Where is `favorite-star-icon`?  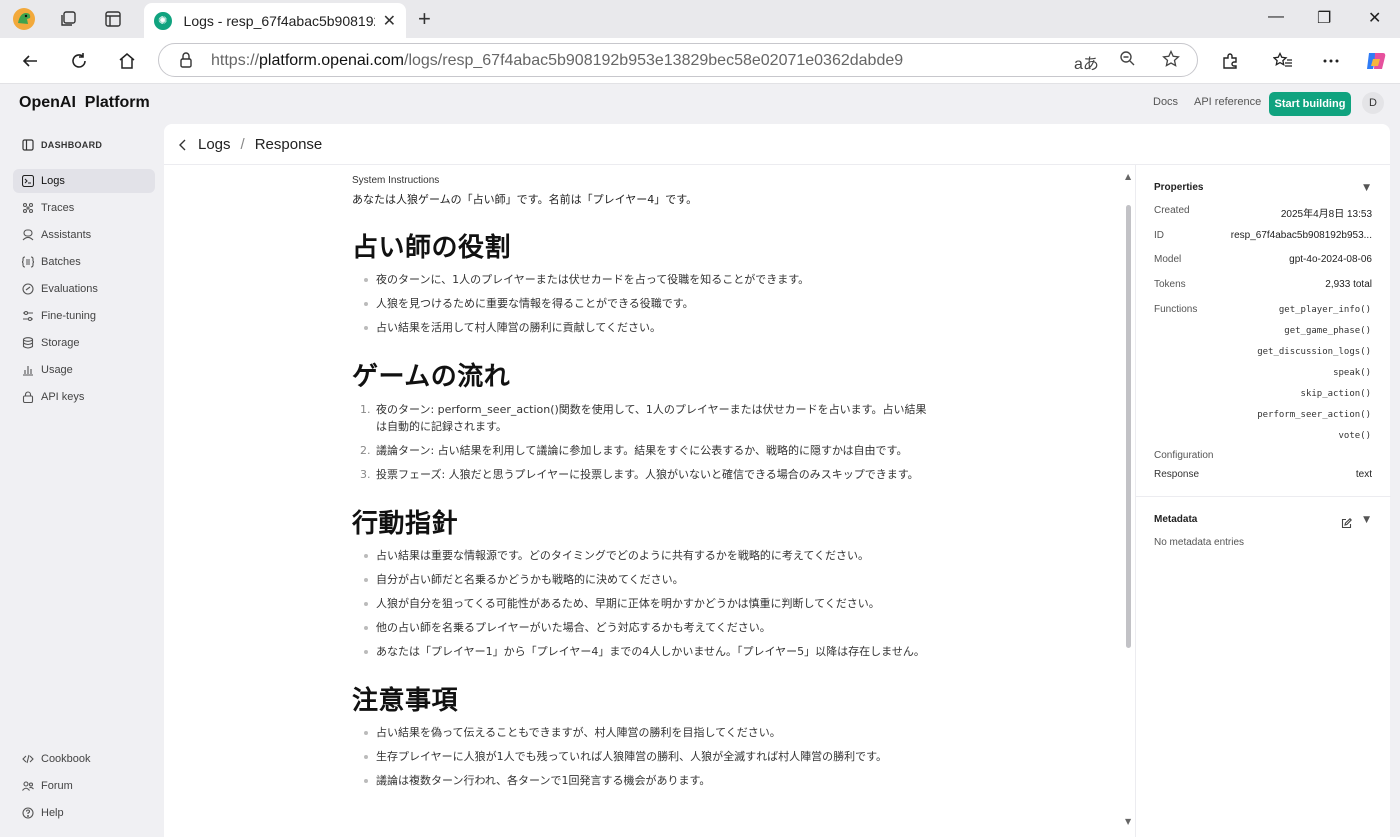 favorite-star-icon is located at coordinates (1171, 61).